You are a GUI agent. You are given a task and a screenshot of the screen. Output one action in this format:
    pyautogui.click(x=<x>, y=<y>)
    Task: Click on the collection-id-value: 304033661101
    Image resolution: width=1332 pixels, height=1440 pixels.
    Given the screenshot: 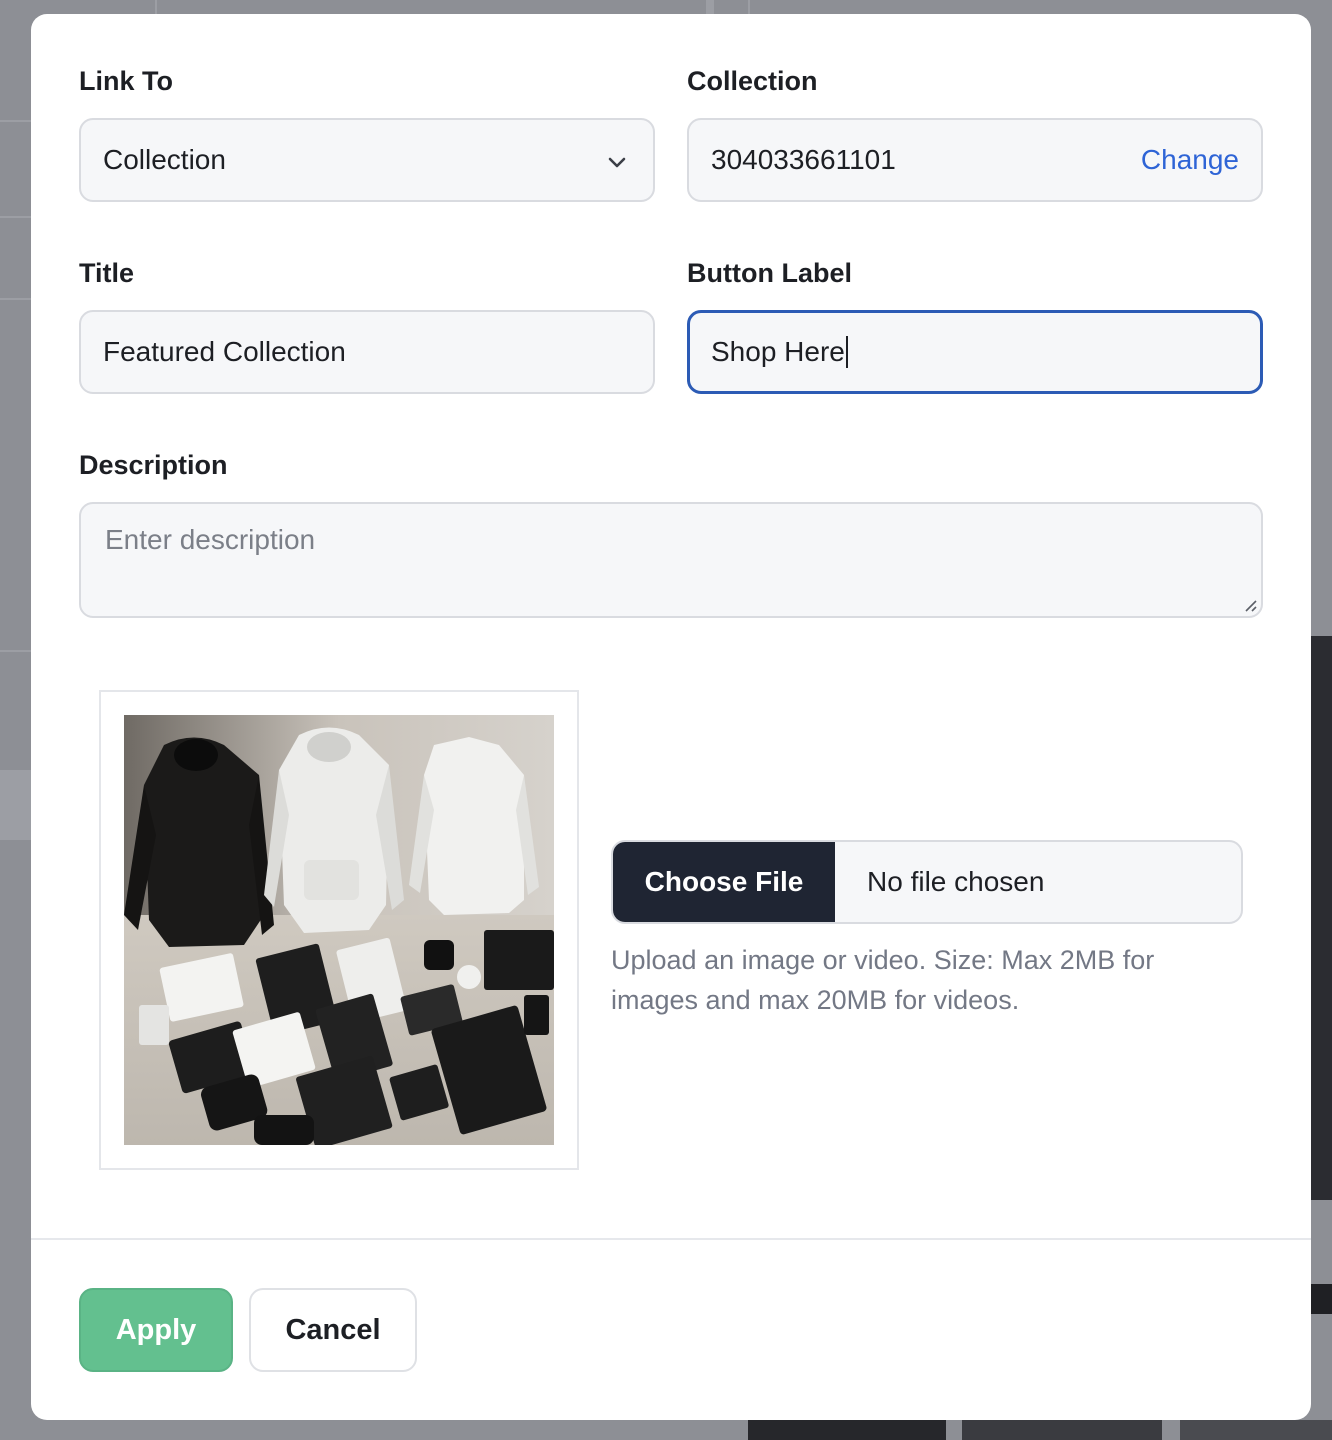 What is the action you would take?
    pyautogui.click(x=803, y=159)
    